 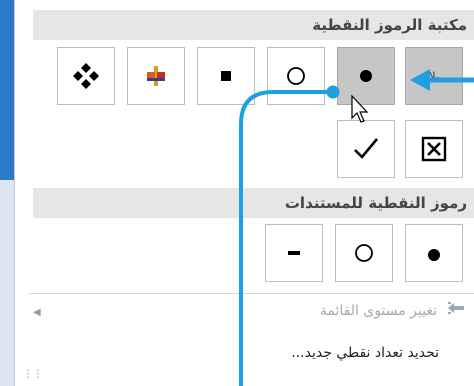 I want to click on list-level-icon, so click(x=455, y=311).